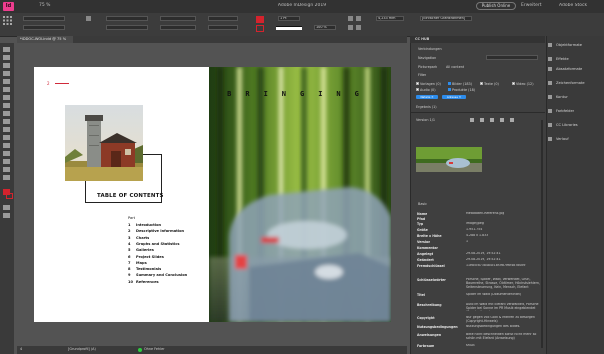  I want to click on link-icon, so click(502, 120).